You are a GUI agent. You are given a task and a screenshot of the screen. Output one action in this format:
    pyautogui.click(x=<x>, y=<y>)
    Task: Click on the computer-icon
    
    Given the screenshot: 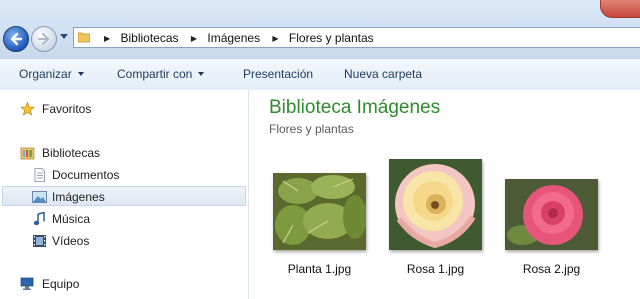 What is the action you would take?
    pyautogui.click(x=27, y=283)
    